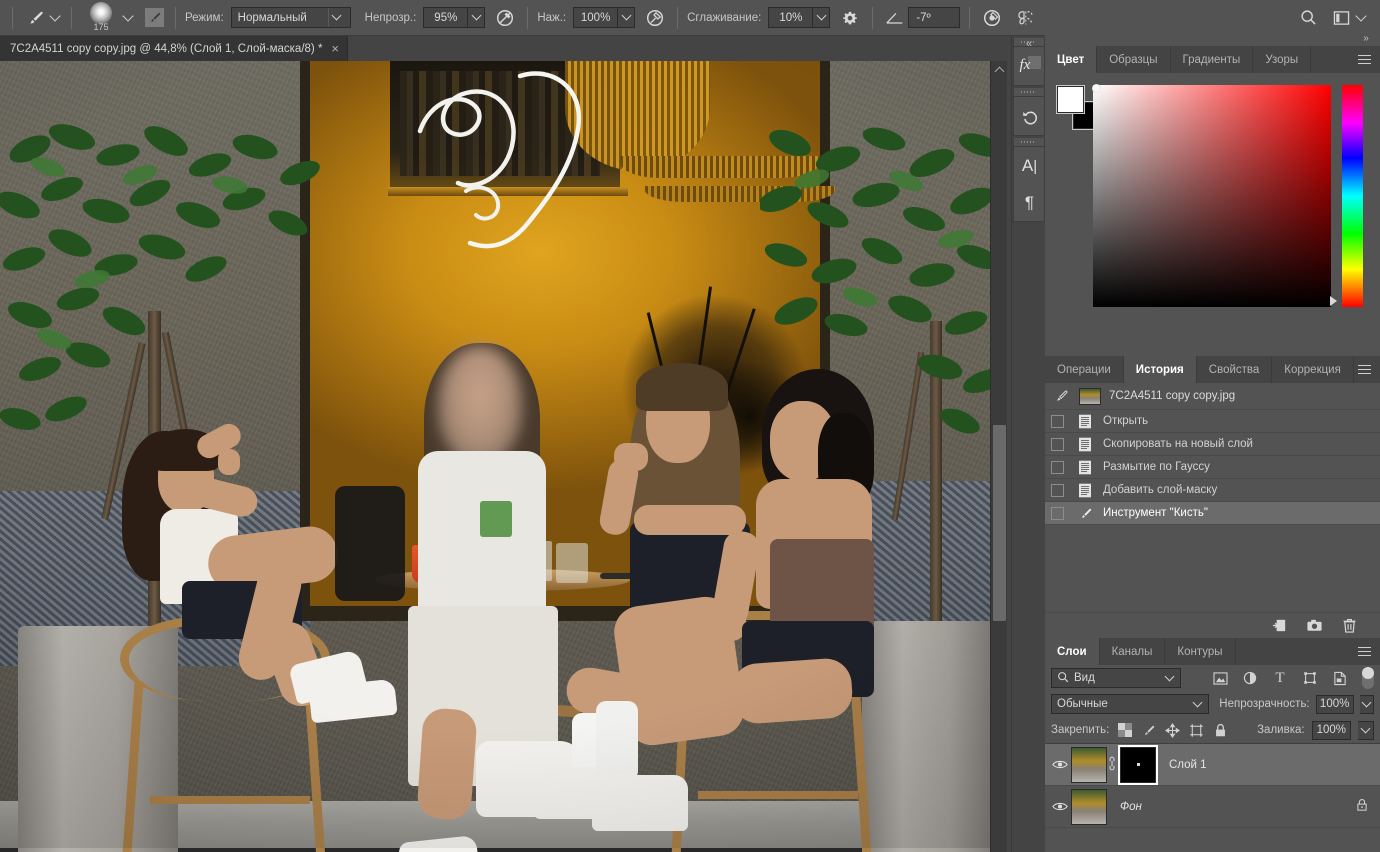 This screenshot has width=1380, height=852. I want to click on paragraph-icon: ¶, so click(1030, 203).